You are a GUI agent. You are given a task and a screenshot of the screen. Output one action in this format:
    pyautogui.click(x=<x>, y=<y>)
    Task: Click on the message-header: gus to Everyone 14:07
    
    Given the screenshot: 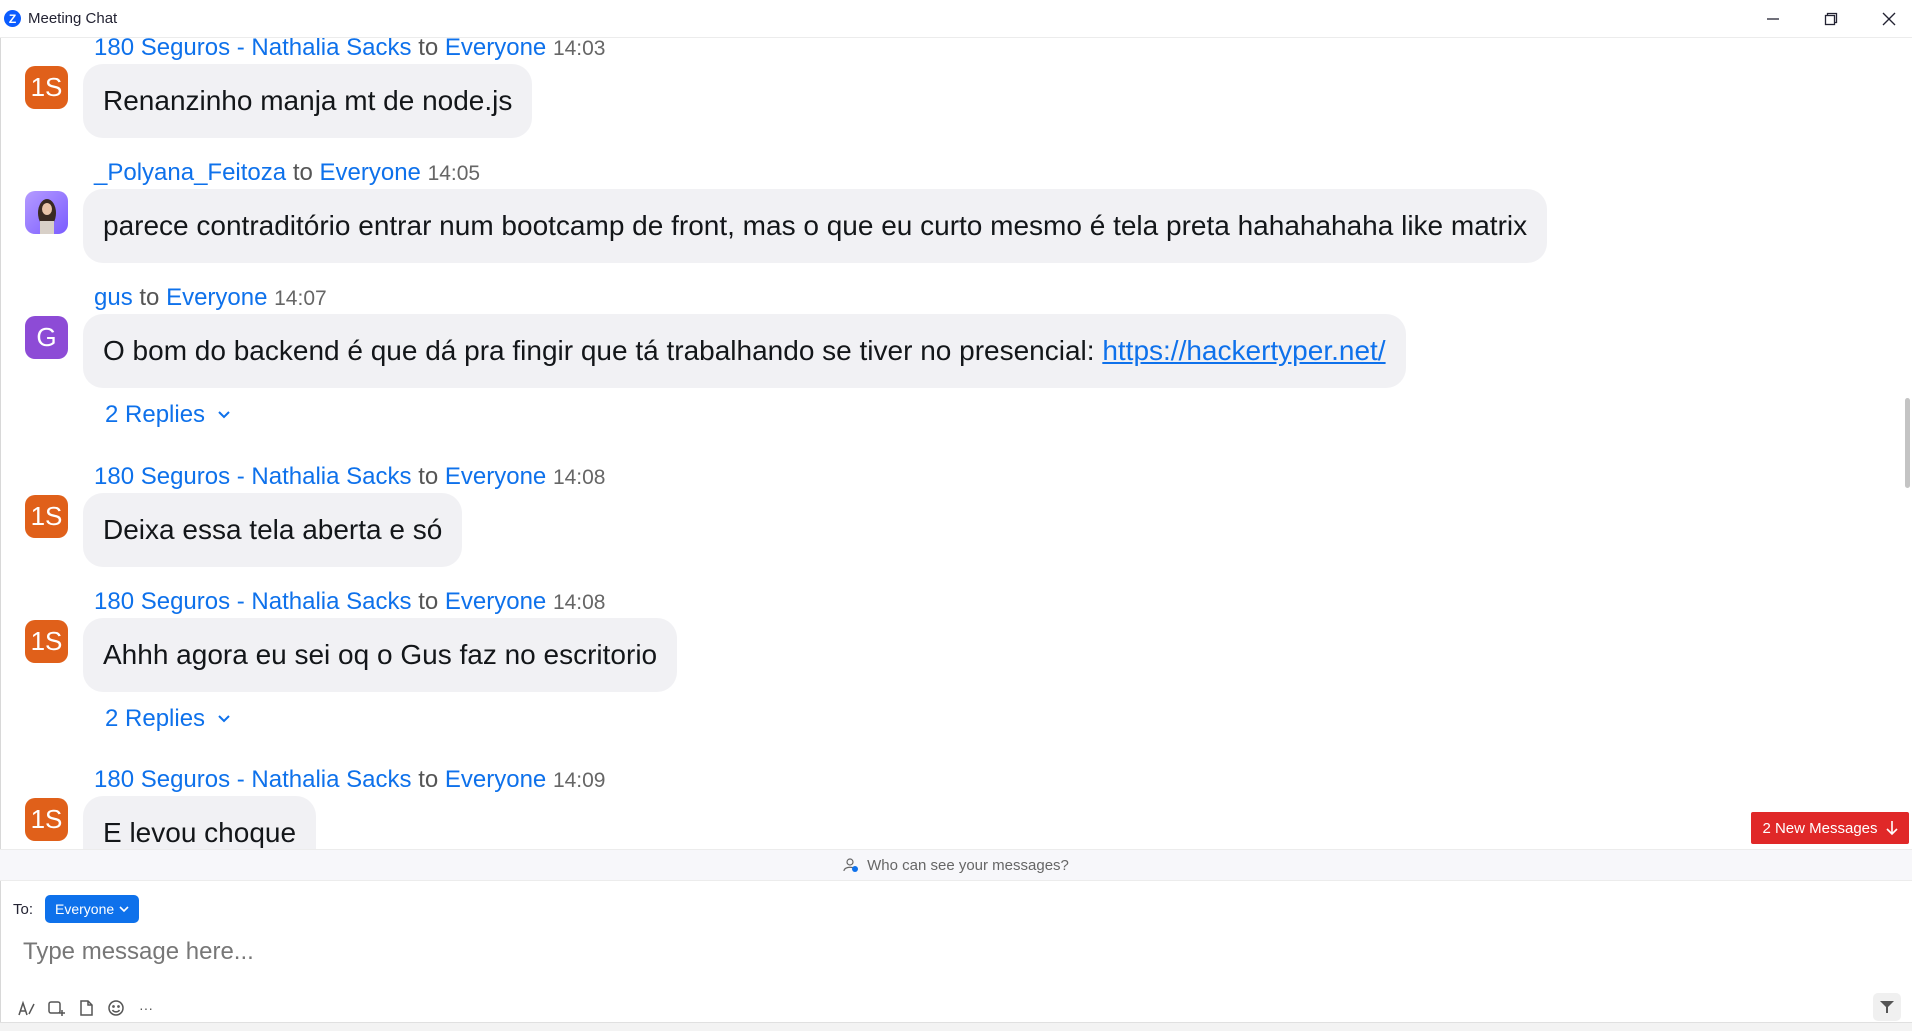 What is the action you would take?
    pyautogui.click(x=210, y=298)
    